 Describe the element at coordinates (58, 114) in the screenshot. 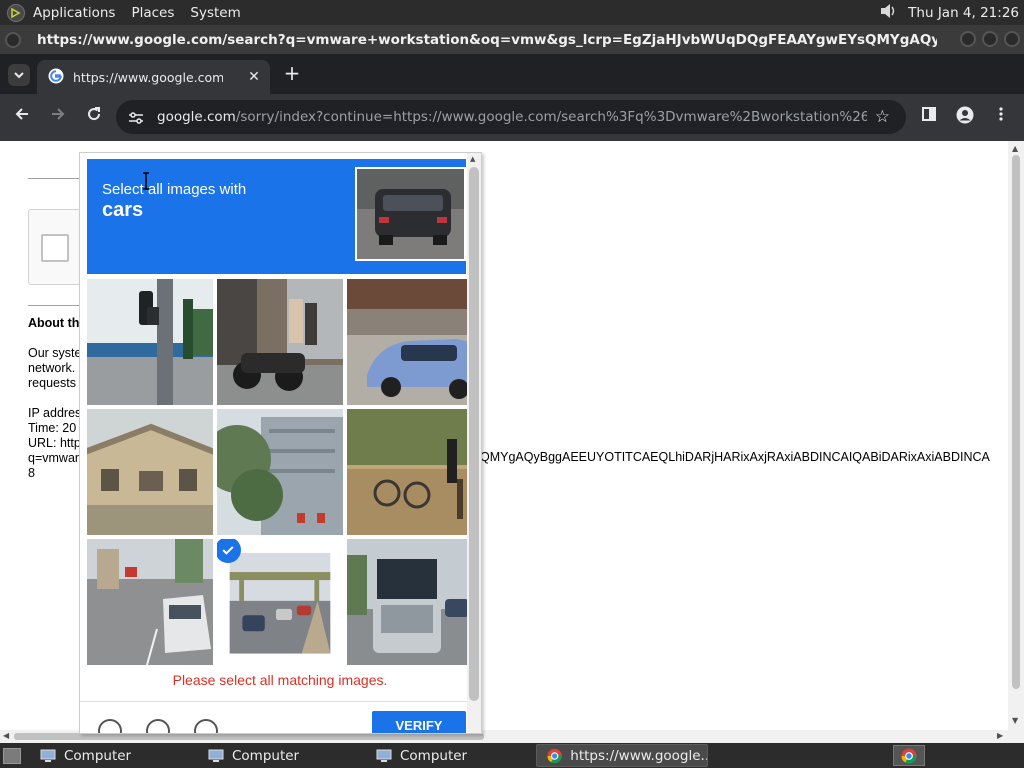

I see `arrow-right-icon` at that location.